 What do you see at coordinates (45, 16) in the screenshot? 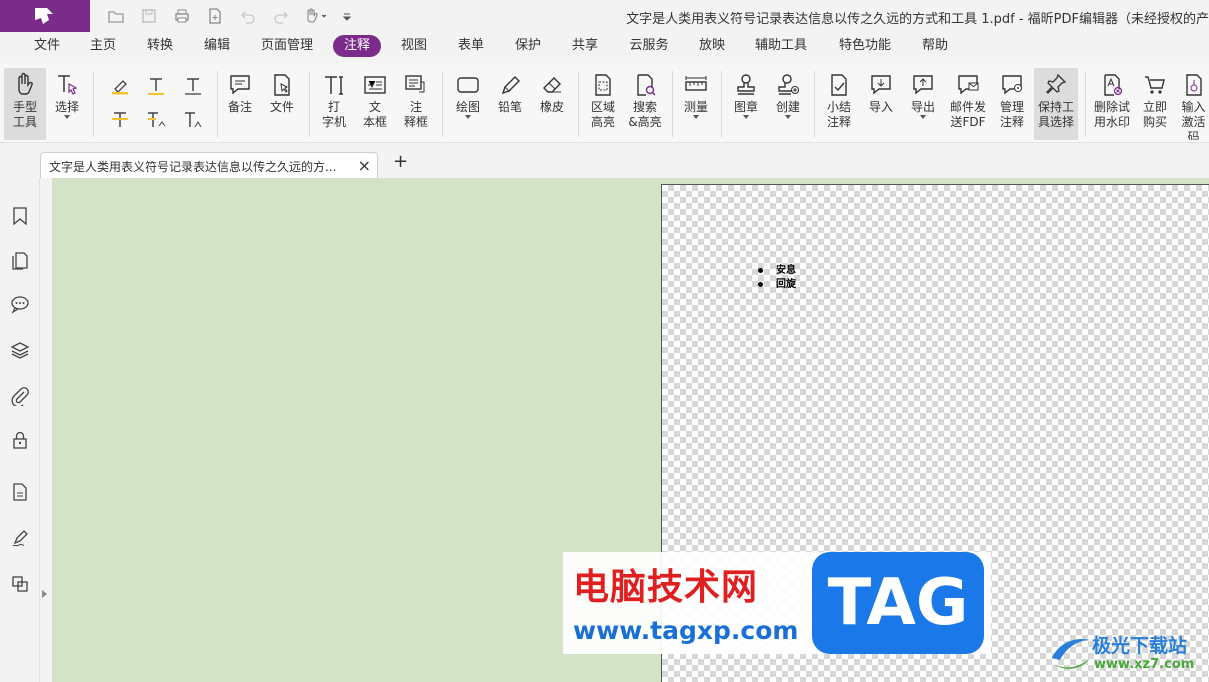
I see `app-logo` at bounding box center [45, 16].